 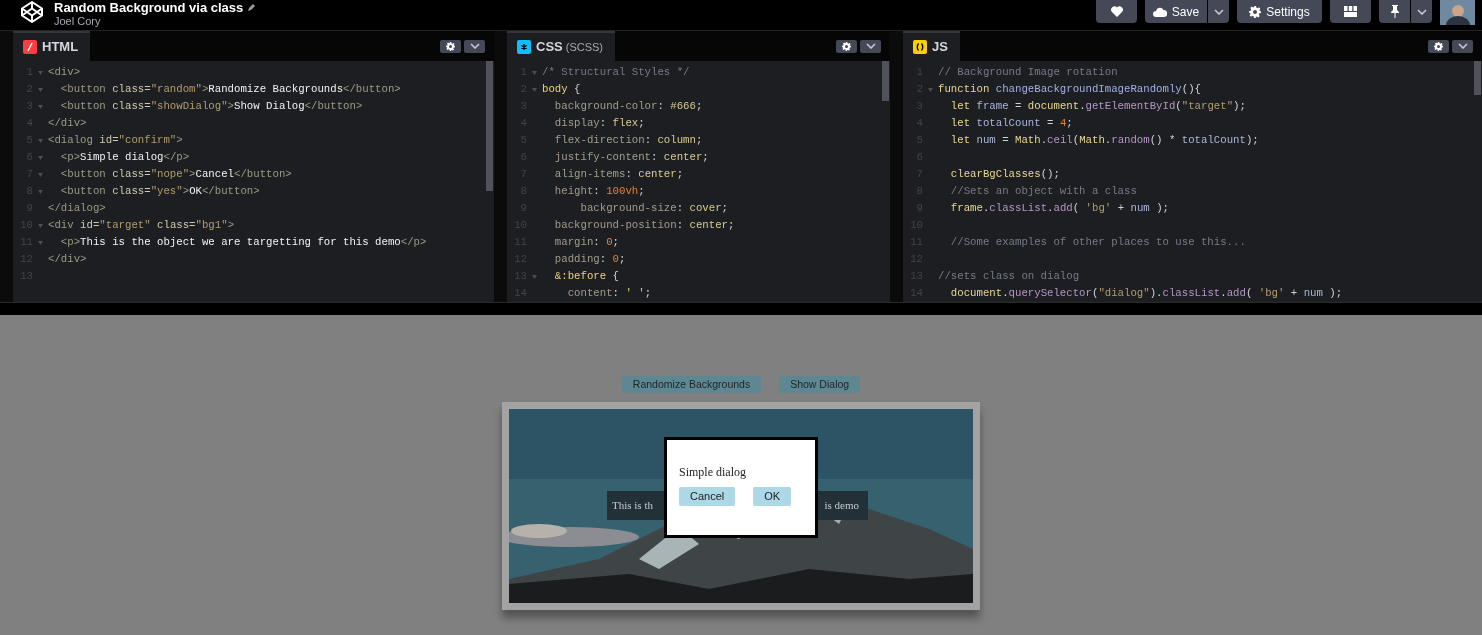 I want to click on pin-icon, so click(x=1394, y=11).